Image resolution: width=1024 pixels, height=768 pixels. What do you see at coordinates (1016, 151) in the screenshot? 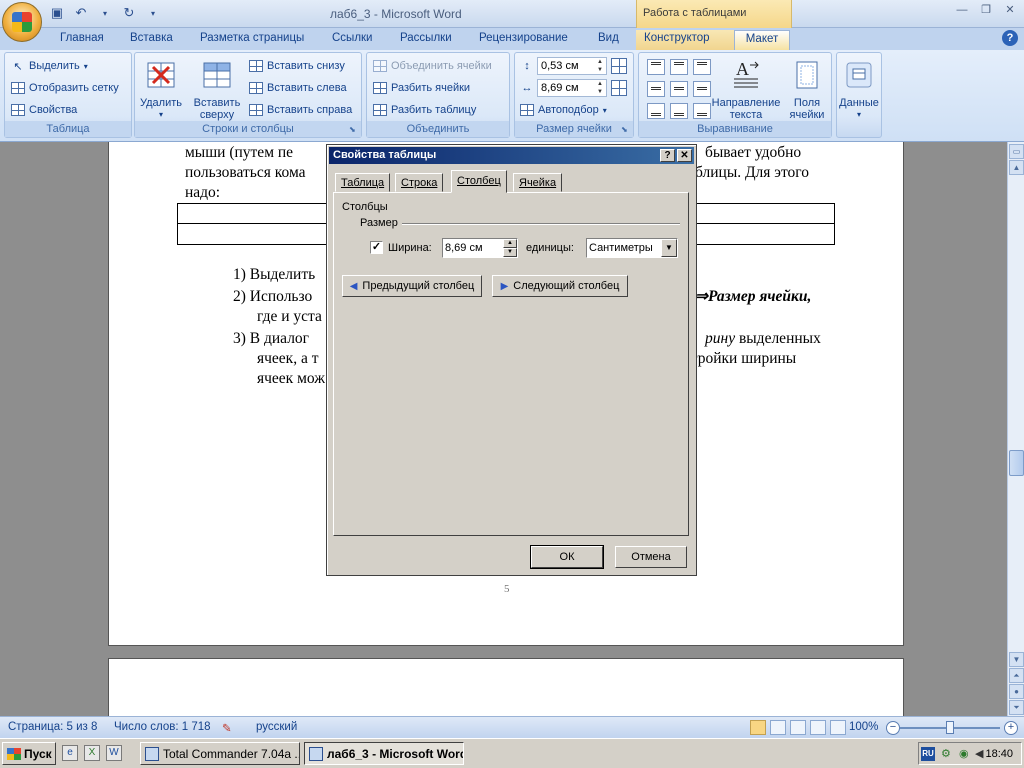
I see `ruler-toggle-icon: ▭` at bounding box center [1016, 151].